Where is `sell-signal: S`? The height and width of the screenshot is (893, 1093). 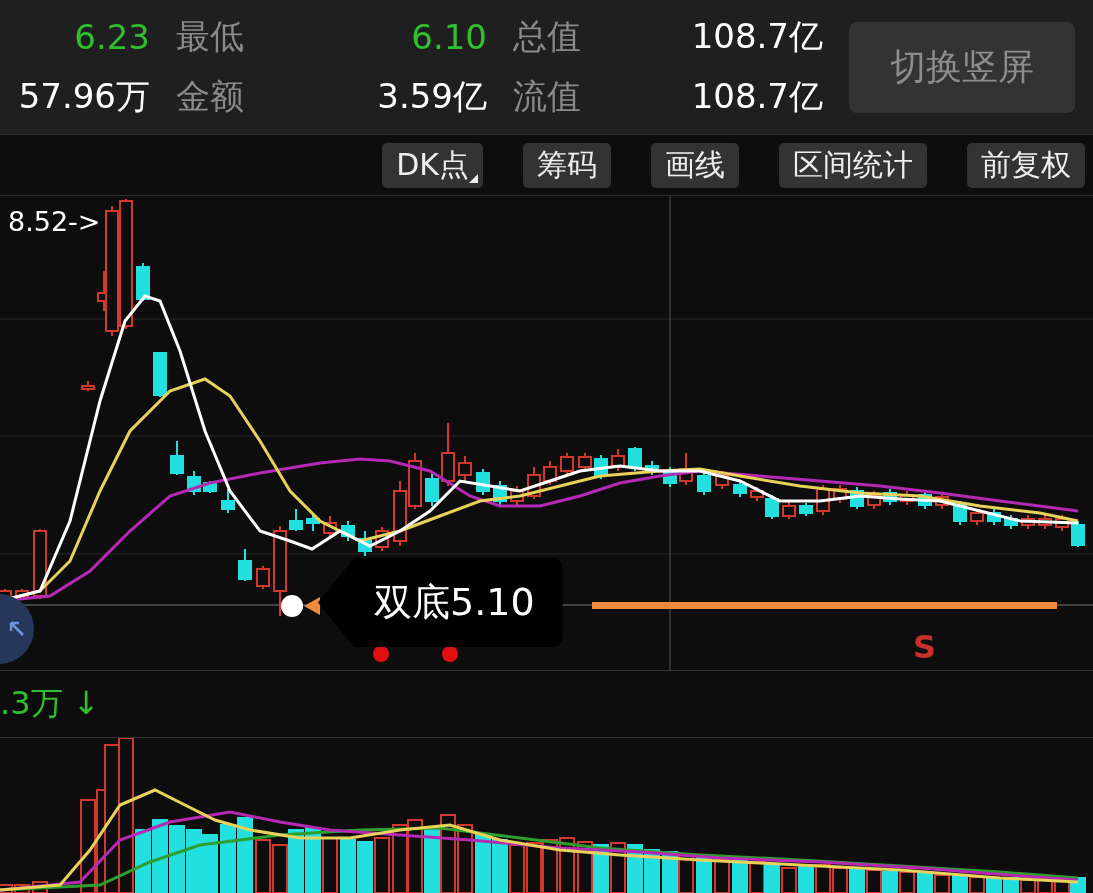
sell-signal: S is located at coordinates (925, 647).